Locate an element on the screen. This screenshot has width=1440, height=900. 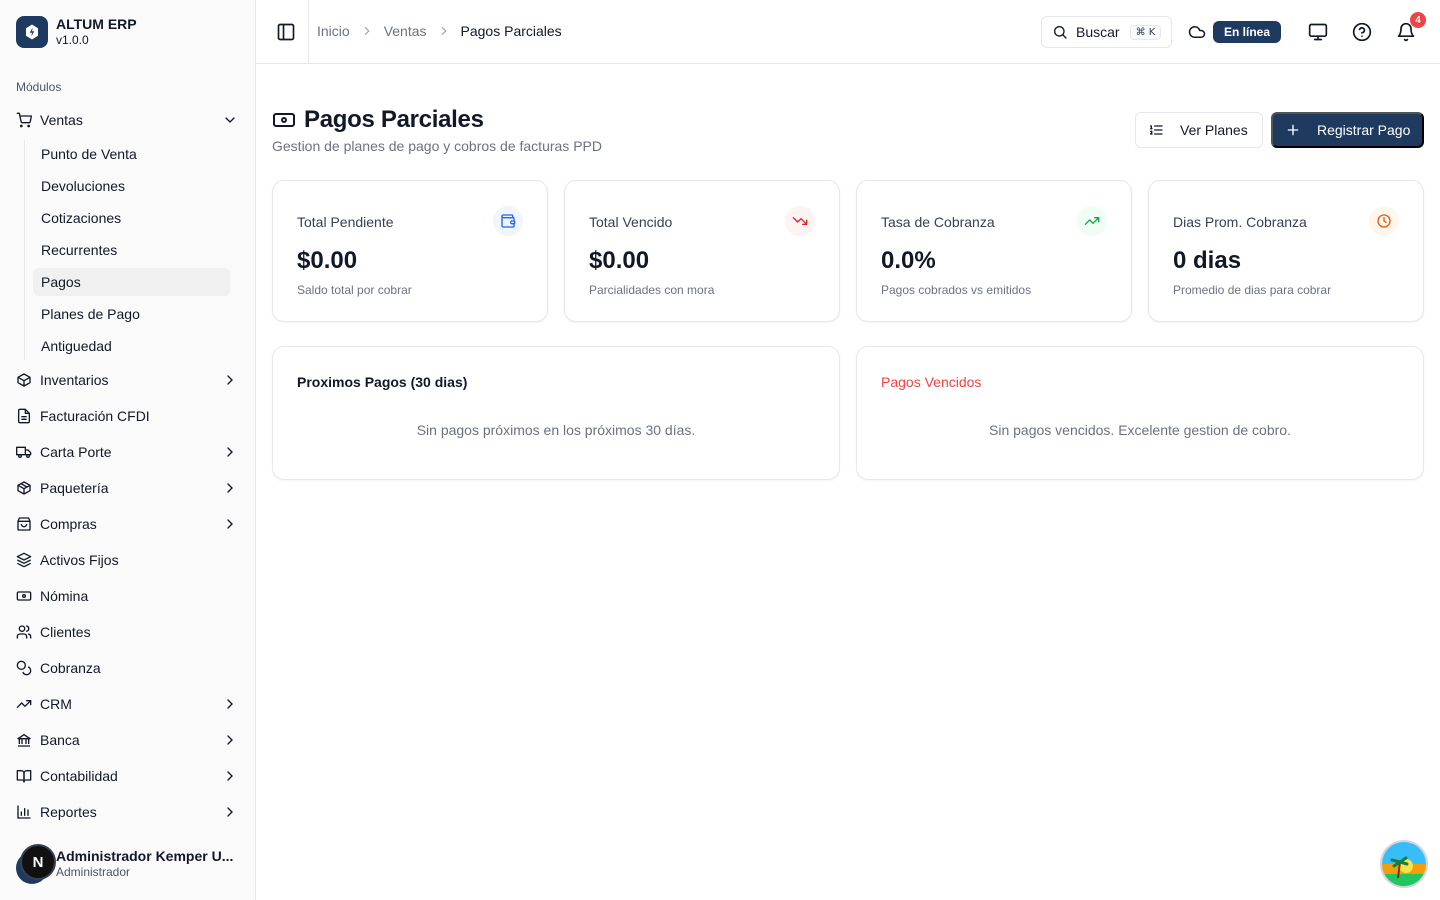
search-shortcut: ⌘ K is located at coordinates (1145, 32).